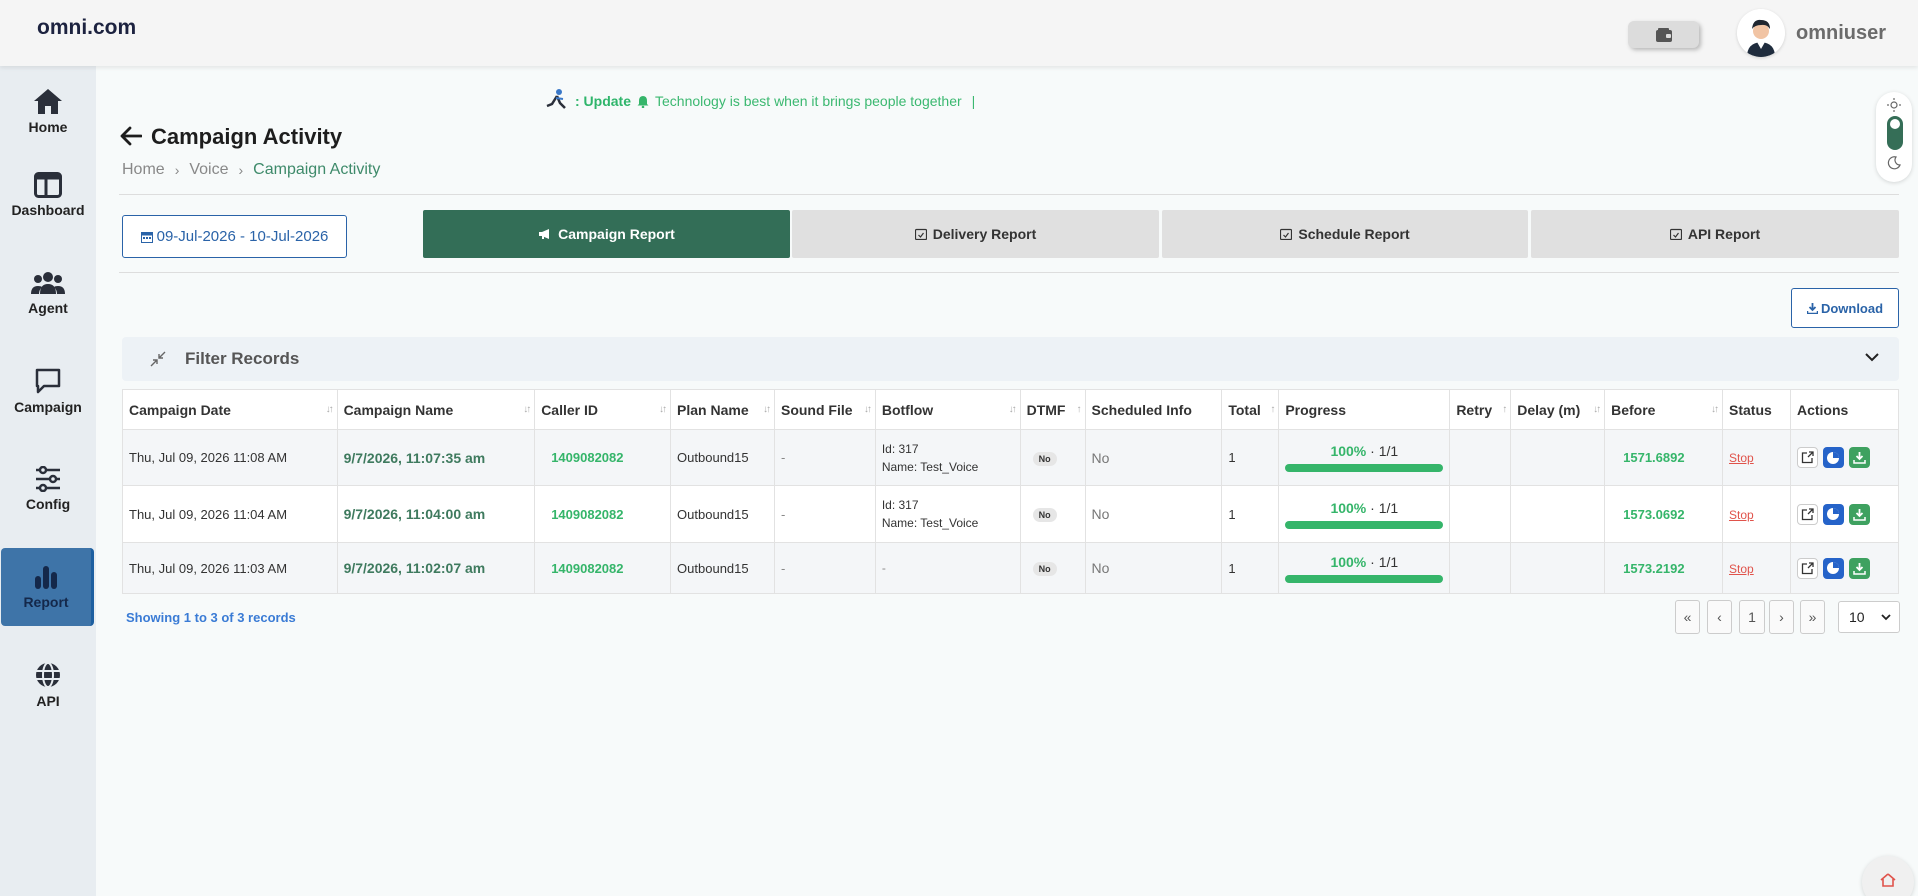 This screenshot has height=896, width=1918. Describe the element at coordinates (1480, 409) in the screenshot. I see `col-retry: Retry ↑` at that location.